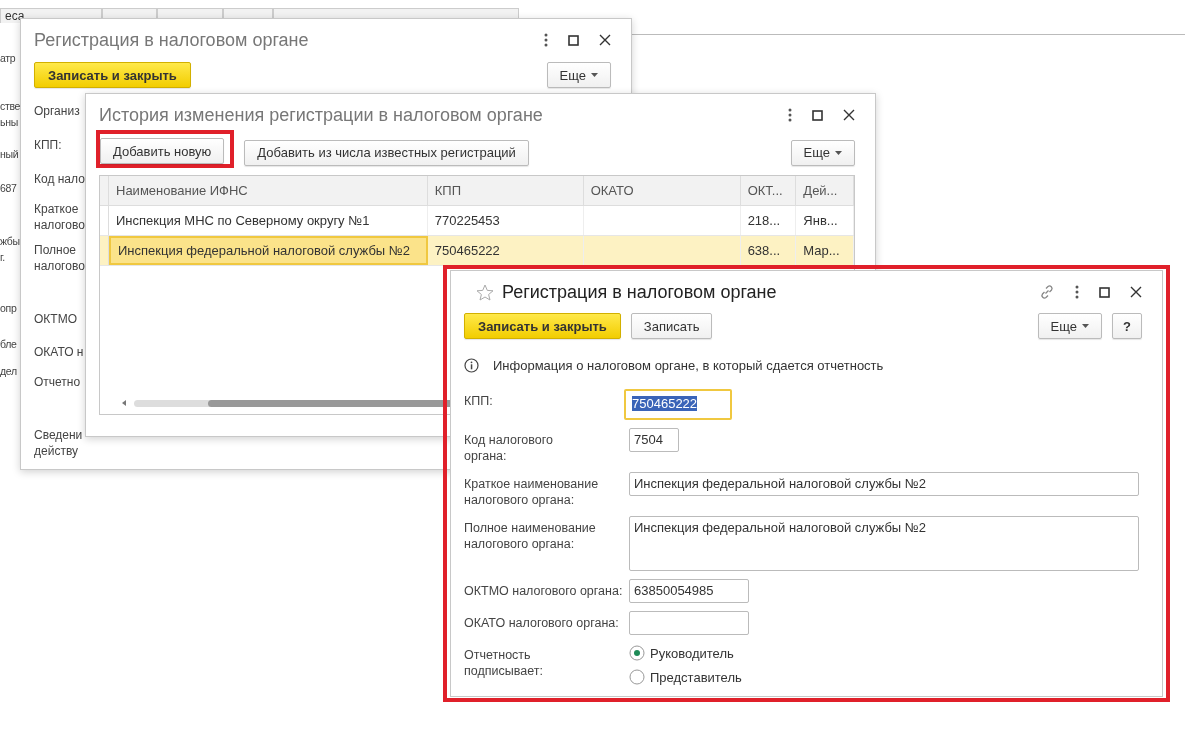  What do you see at coordinates (124, 403) in the screenshot?
I see `scroll-left-icon` at bounding box center [124, 403].